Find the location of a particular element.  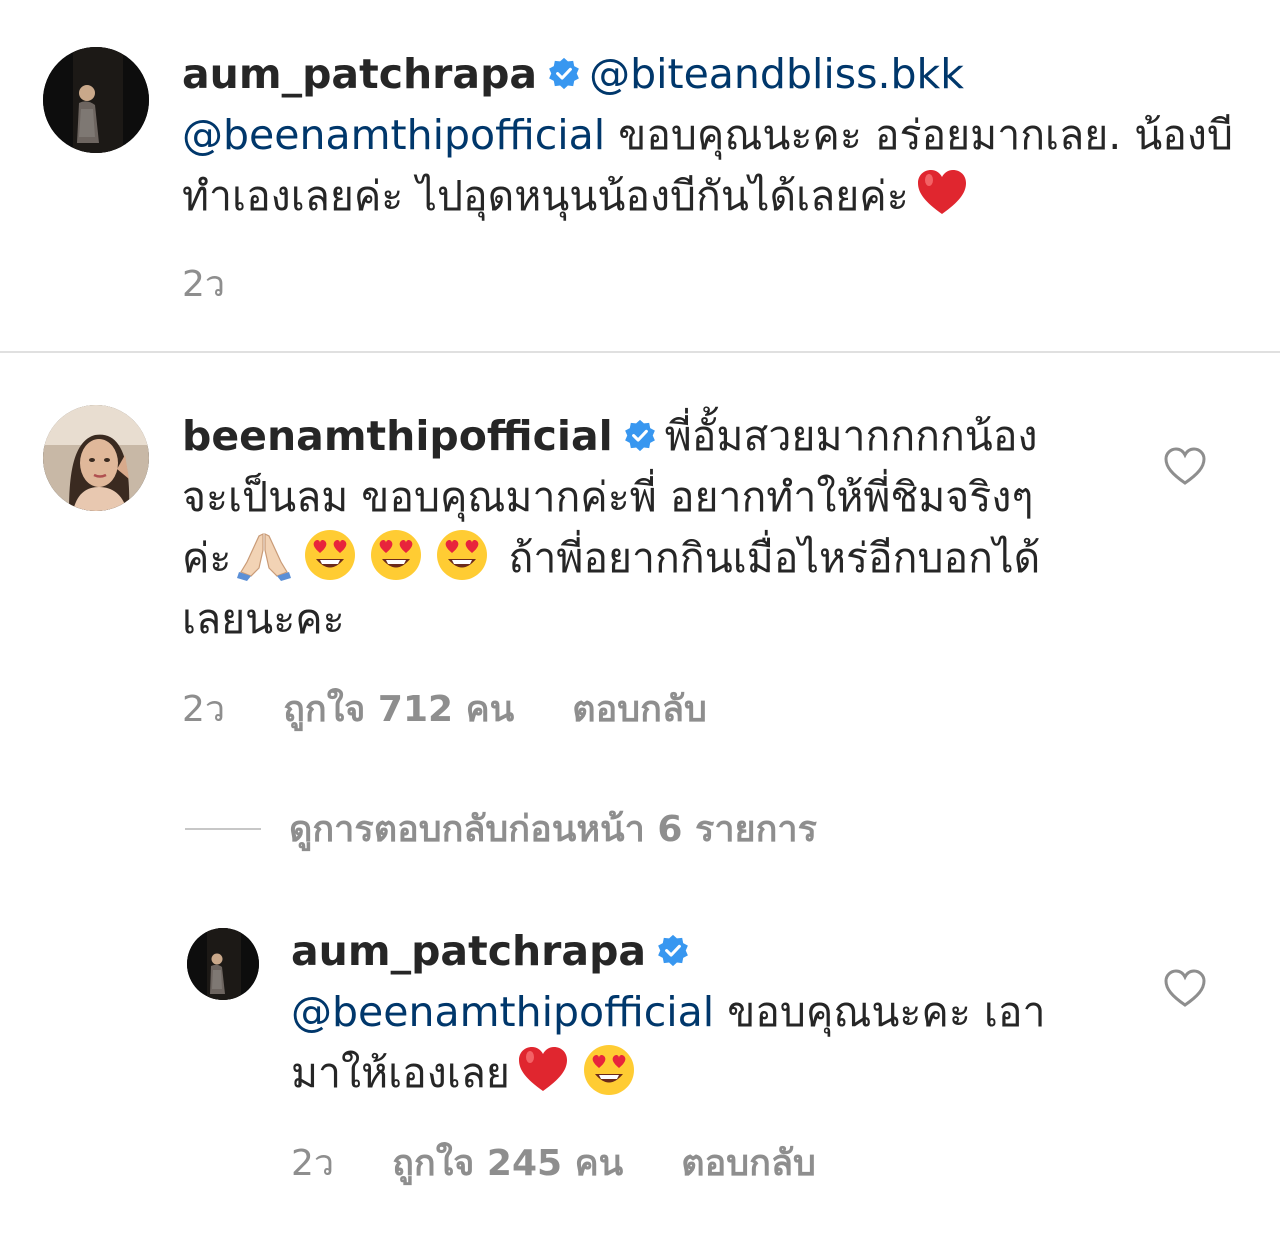

view-previous-replies-button: ดูการตอบกลับก่อนหน้า 6 รายการ is located at coordinates (501, 828).